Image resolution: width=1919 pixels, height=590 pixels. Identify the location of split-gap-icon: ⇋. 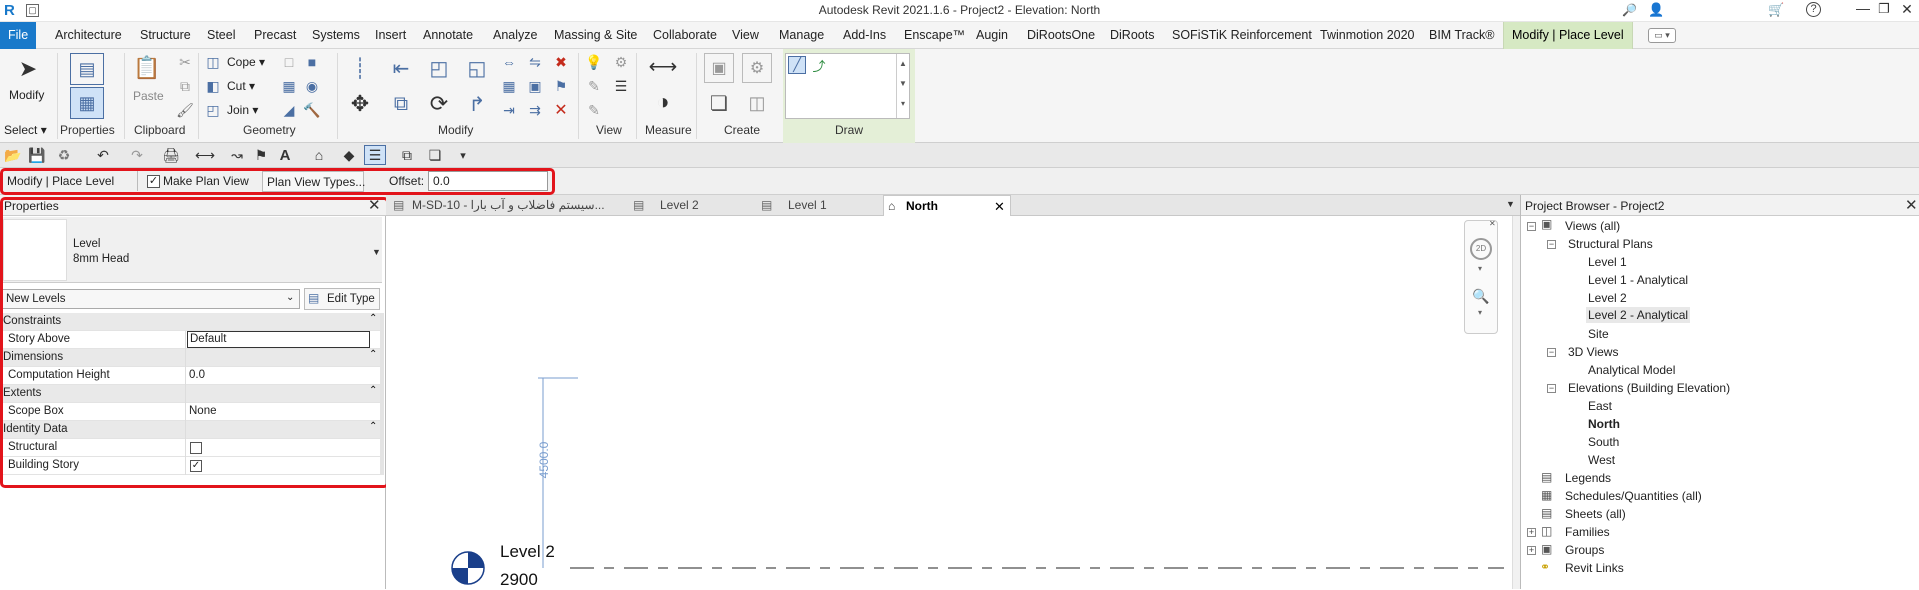
(535, 62).